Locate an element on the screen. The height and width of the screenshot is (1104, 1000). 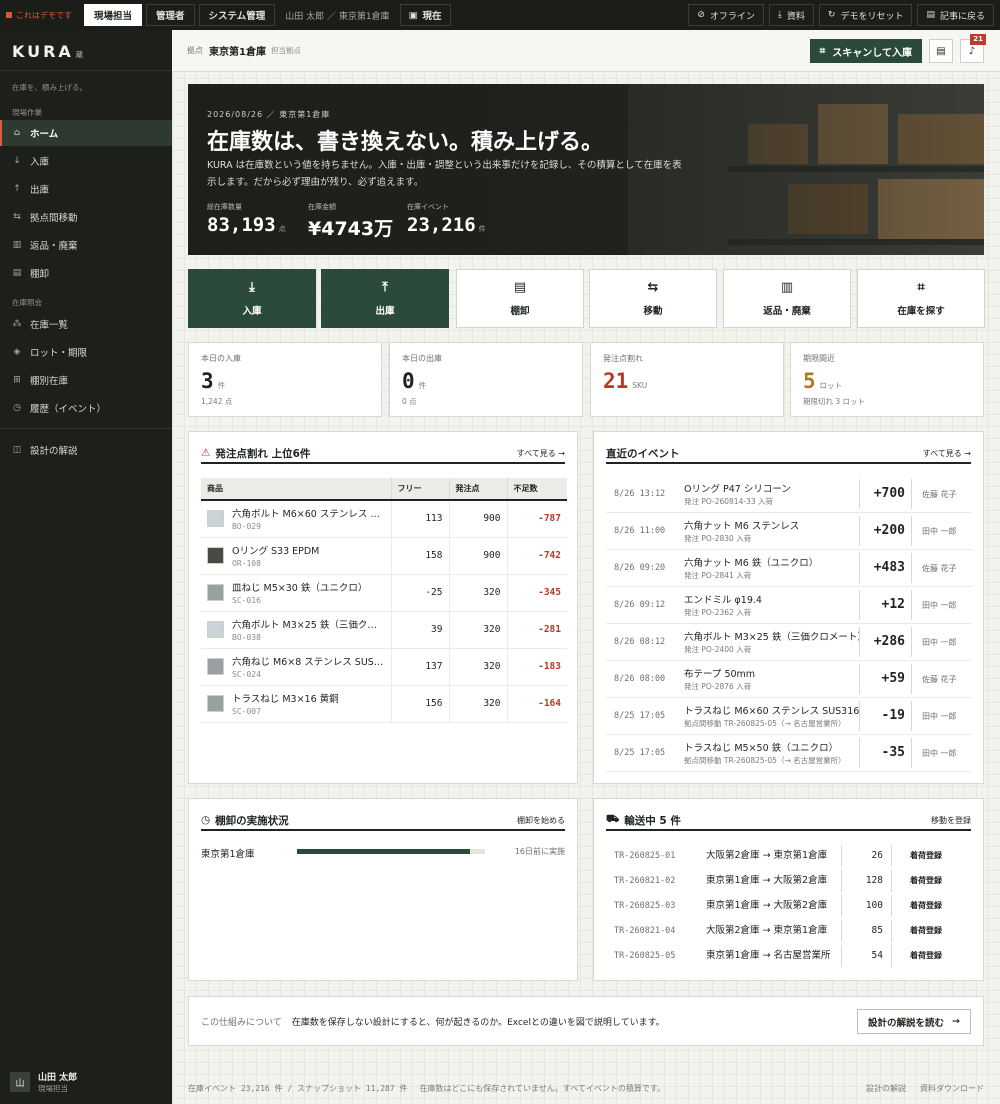
kpi-received-today: 本日の入庫 3件 1,242 点 is located at coordinates (285, 379).